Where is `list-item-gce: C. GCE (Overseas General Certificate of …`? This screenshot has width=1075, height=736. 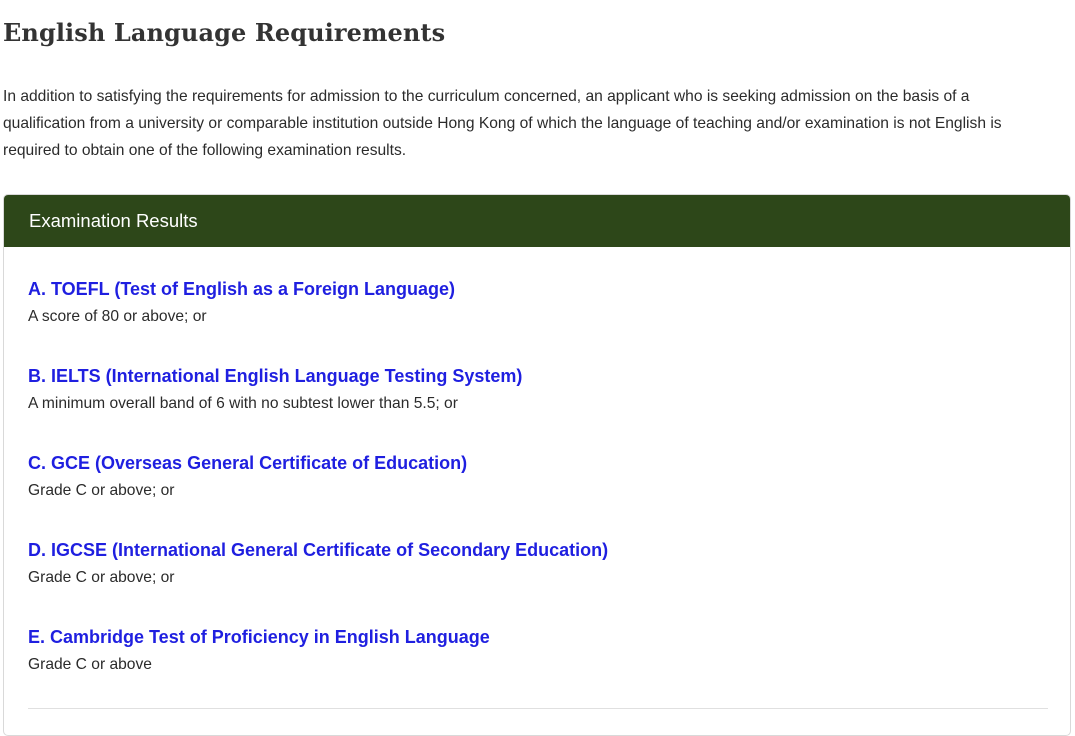 list-item-gce: C. GCE (Overseas General Certificate of … is located at coordinates (538, 494).